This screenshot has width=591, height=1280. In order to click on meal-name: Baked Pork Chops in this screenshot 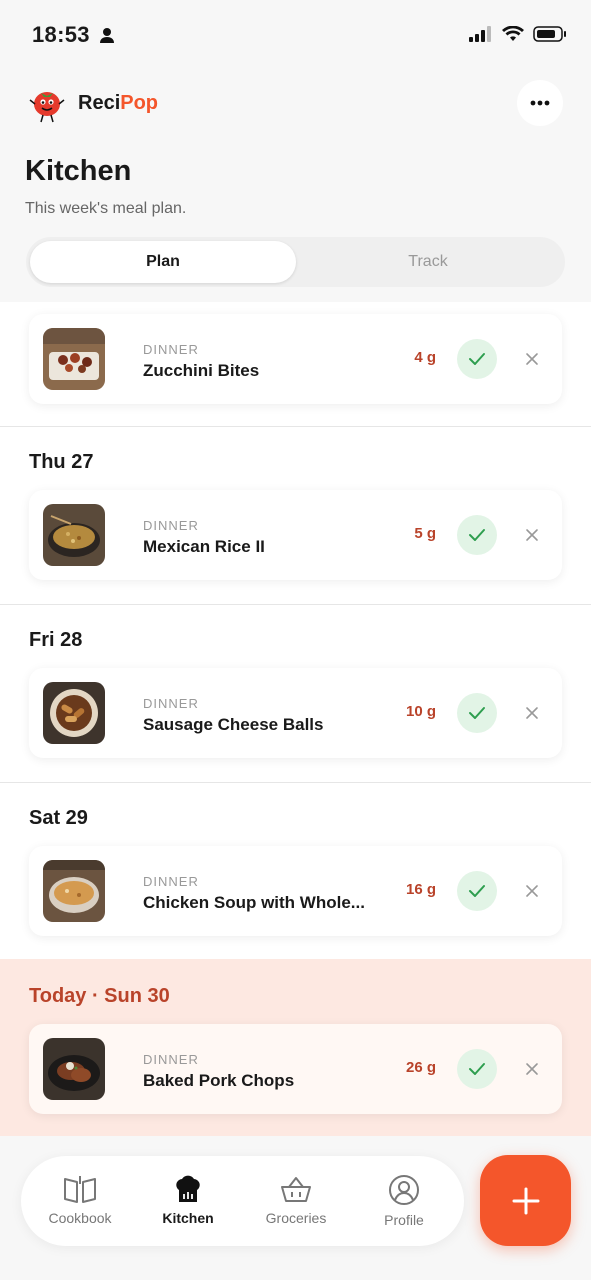, I will do `click(219, 1080)`.